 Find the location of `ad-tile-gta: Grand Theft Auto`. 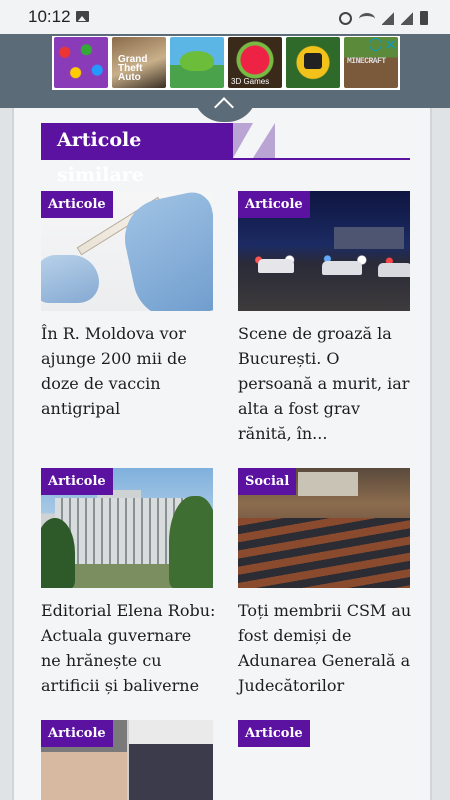

ad-tile-gta: Grand Theft Auto is located at coordinates (139, 62).